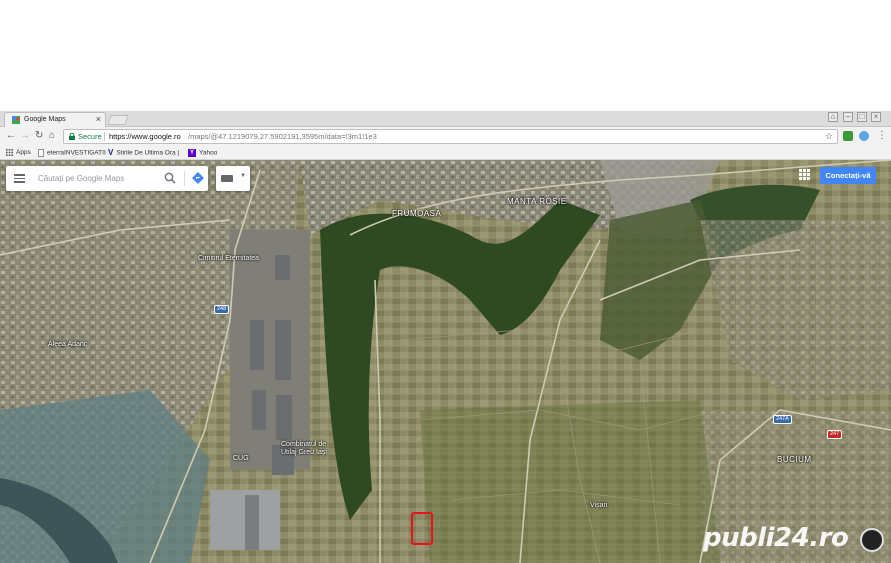  Describe the element at coordinates (306, 449) in the screenshot. I see `map-label-combinatul: Combinatul de Utilaj Greu Iași` at that location.